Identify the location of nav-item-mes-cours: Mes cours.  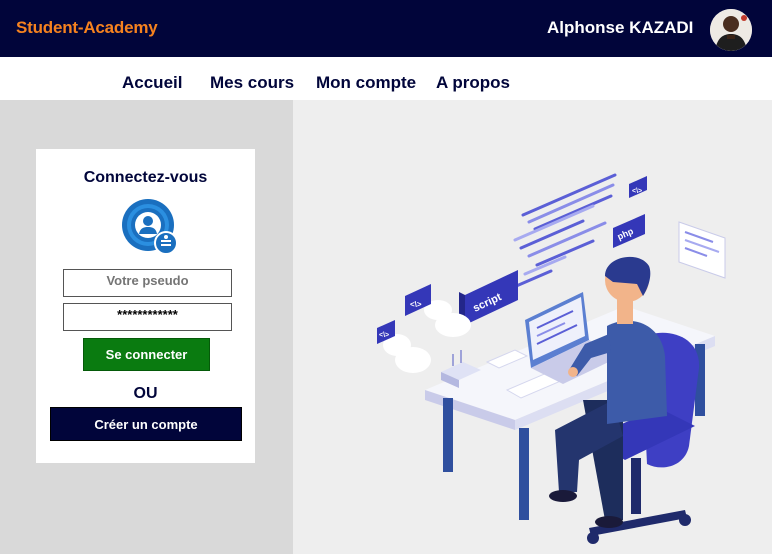
(252, 83).